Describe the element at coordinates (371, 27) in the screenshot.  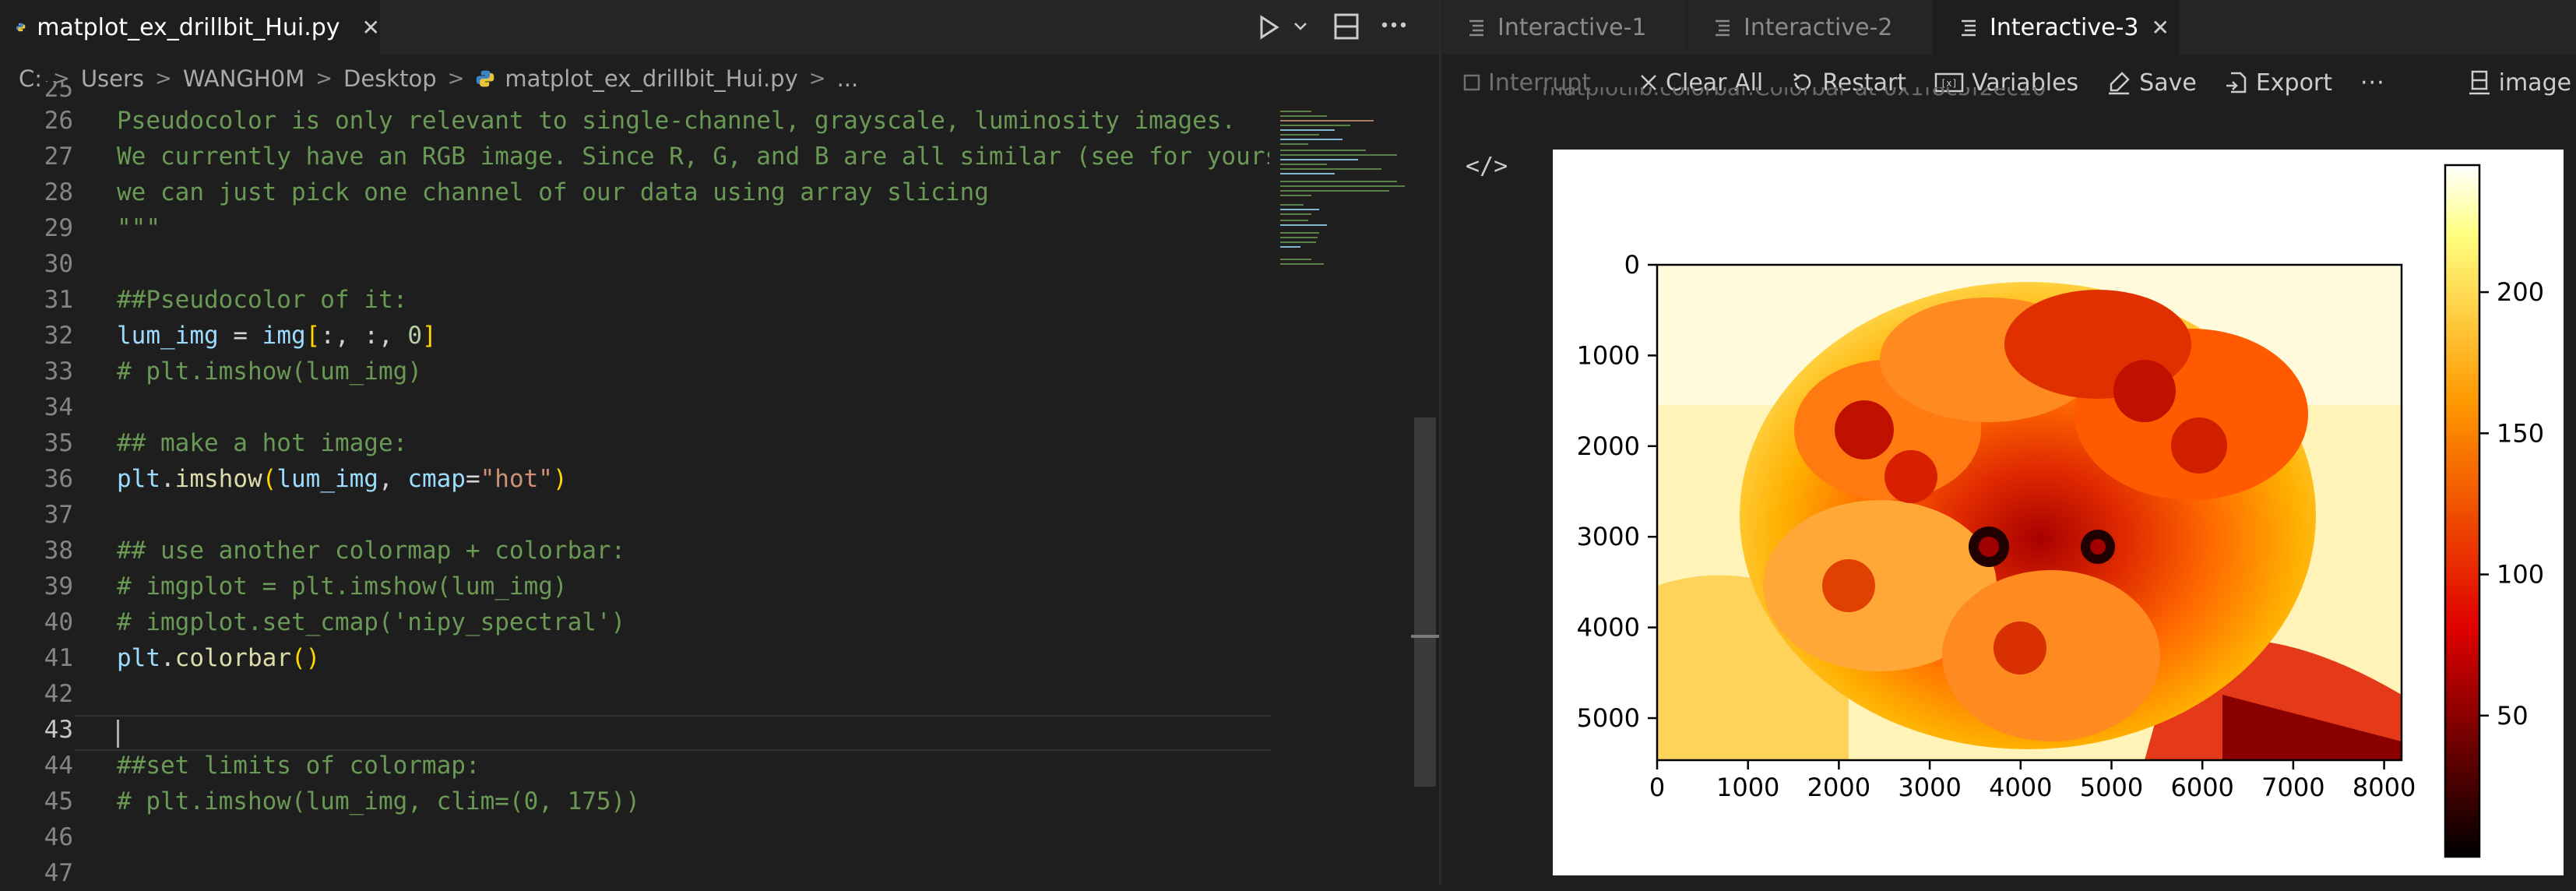
I see `editor-tab-close-icon: ✕` at that location.